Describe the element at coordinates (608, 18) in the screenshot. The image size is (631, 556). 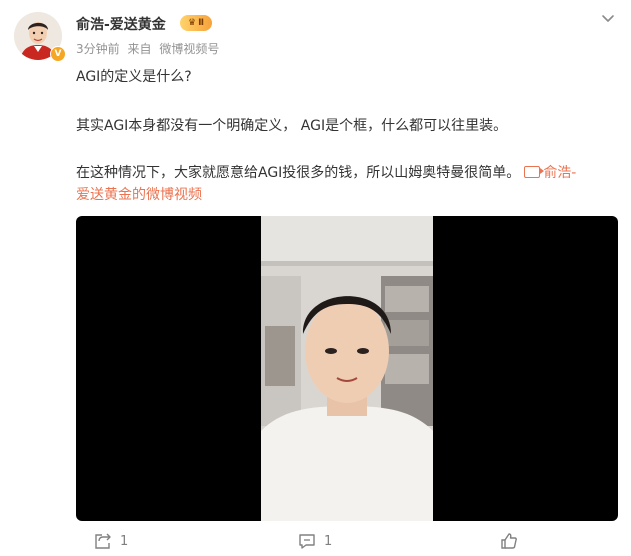
I see `chevron-down-icon` at that location.